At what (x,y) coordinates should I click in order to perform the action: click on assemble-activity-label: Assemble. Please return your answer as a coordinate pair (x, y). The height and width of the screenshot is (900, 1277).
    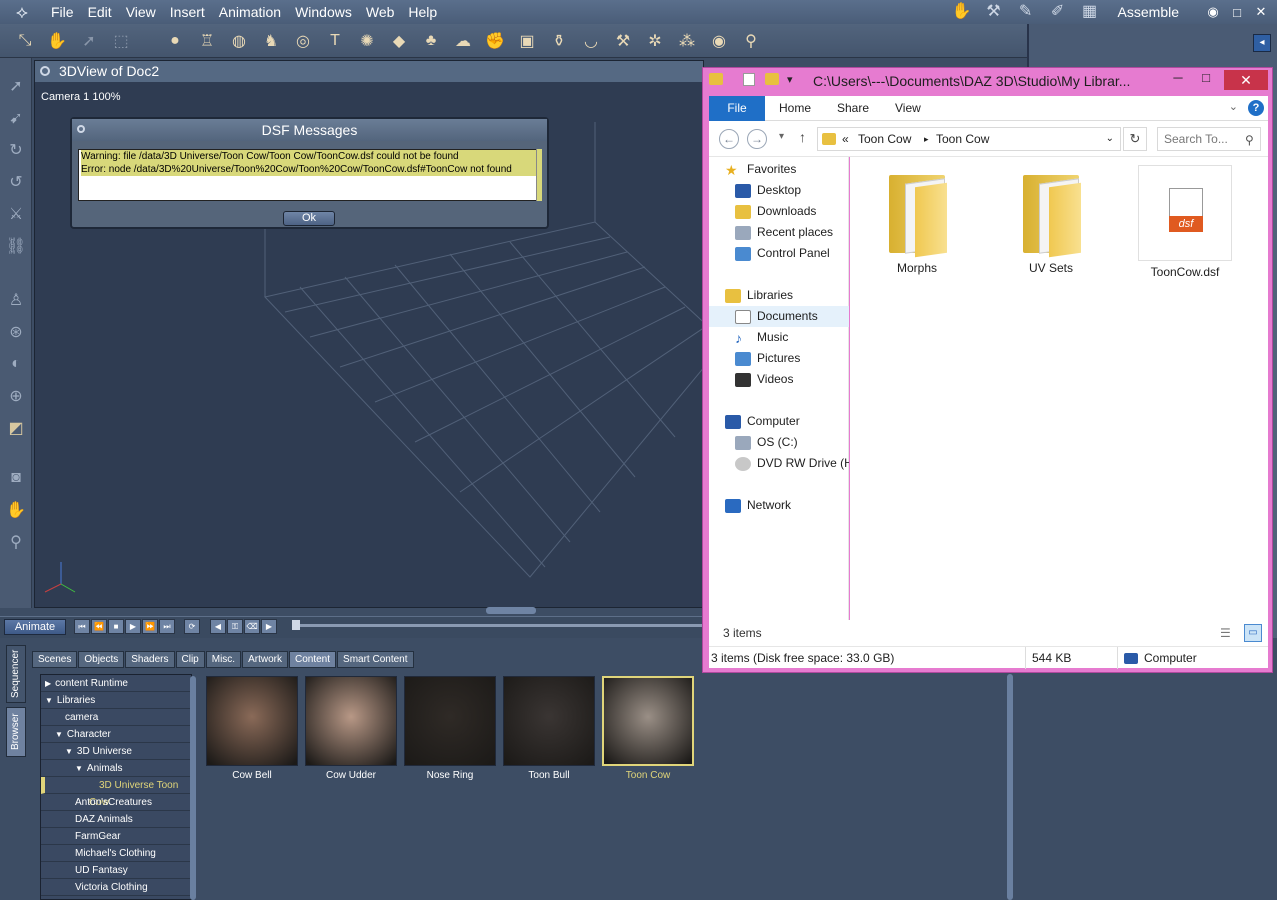
    Looking at the image, I should click on (1148, 12).